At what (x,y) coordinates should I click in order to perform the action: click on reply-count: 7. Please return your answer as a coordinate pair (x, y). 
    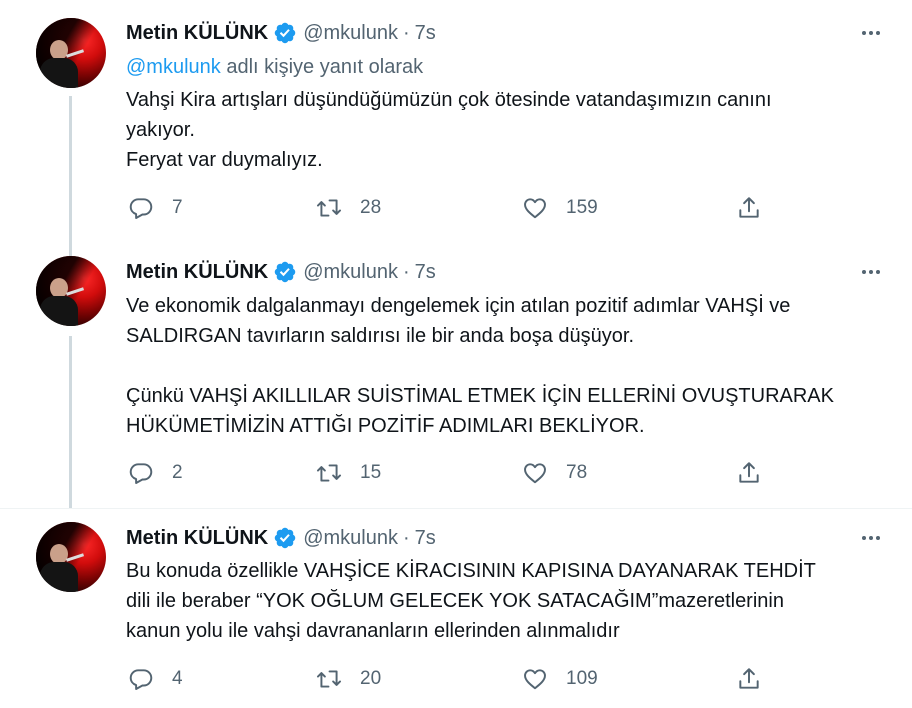
    Looking at the image, I should click on (177, 207).